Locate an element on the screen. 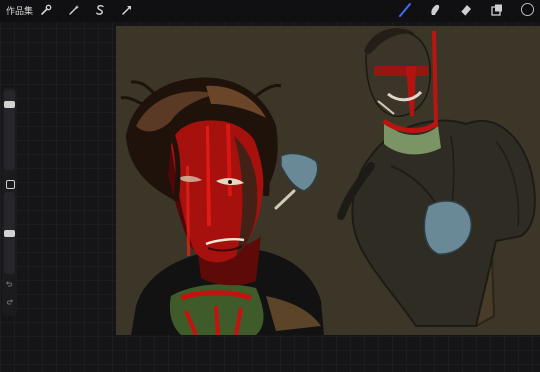 Image resolution: width=540 pixels, height=372 pixels. color-swatch is located at coordinates (527, 9).